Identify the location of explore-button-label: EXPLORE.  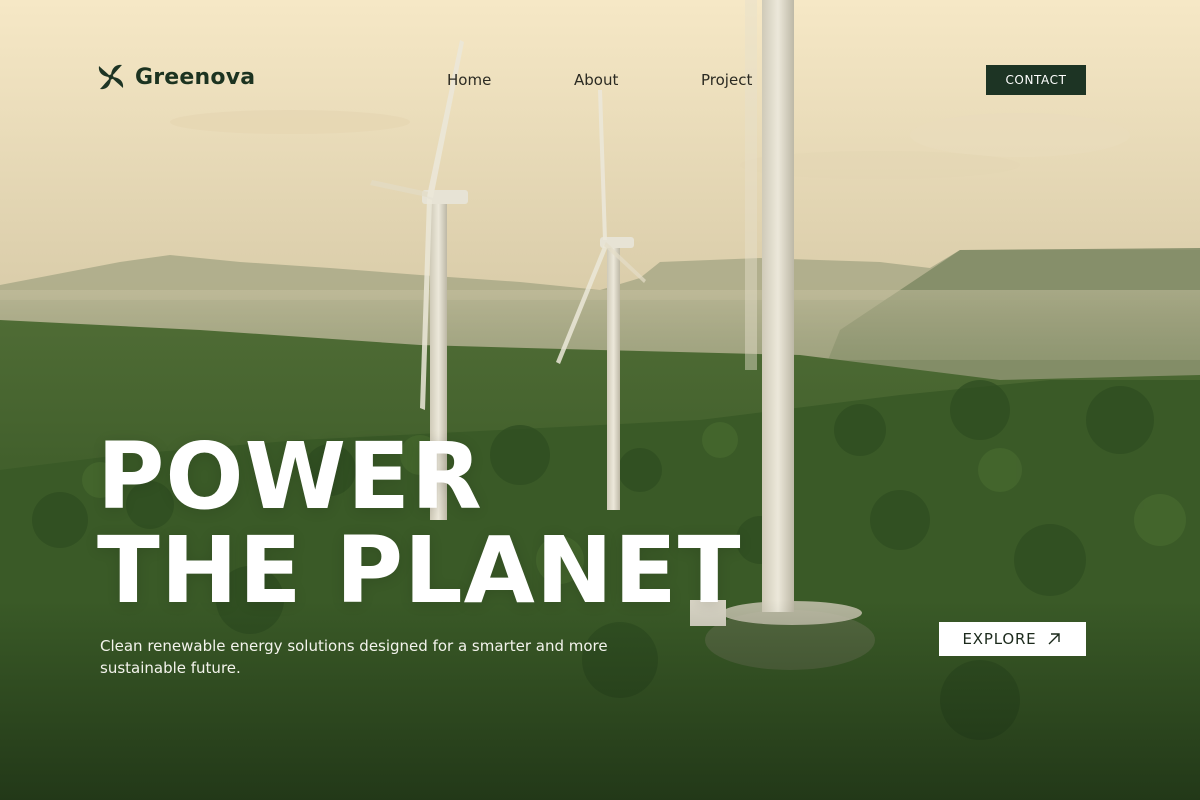
(999, 639).